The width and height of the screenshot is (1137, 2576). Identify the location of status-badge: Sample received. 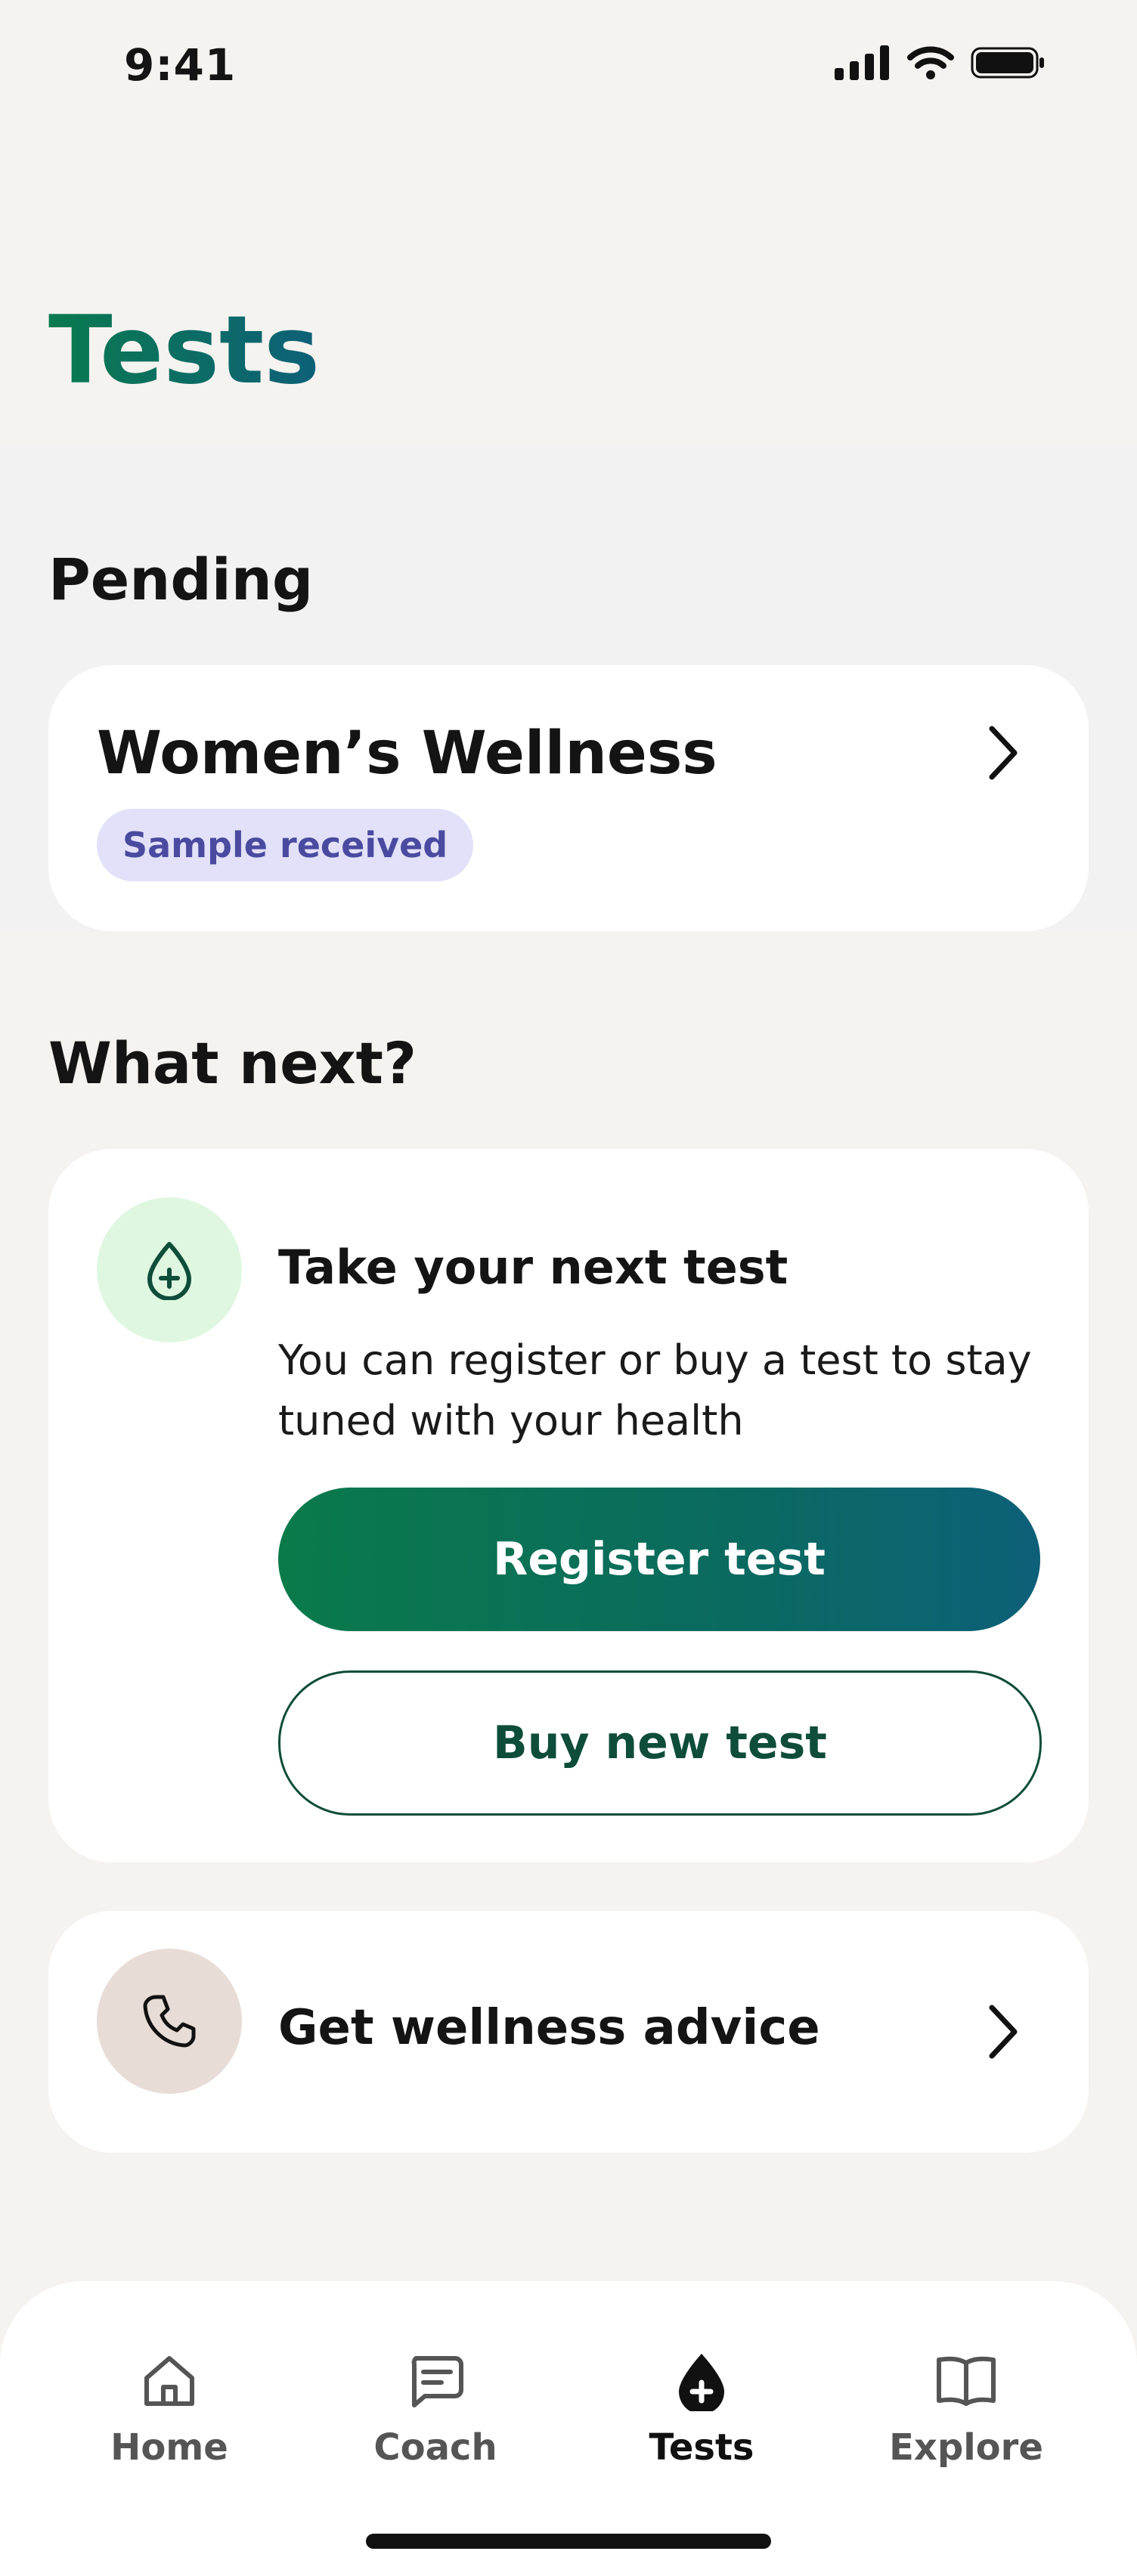
(285, 845).